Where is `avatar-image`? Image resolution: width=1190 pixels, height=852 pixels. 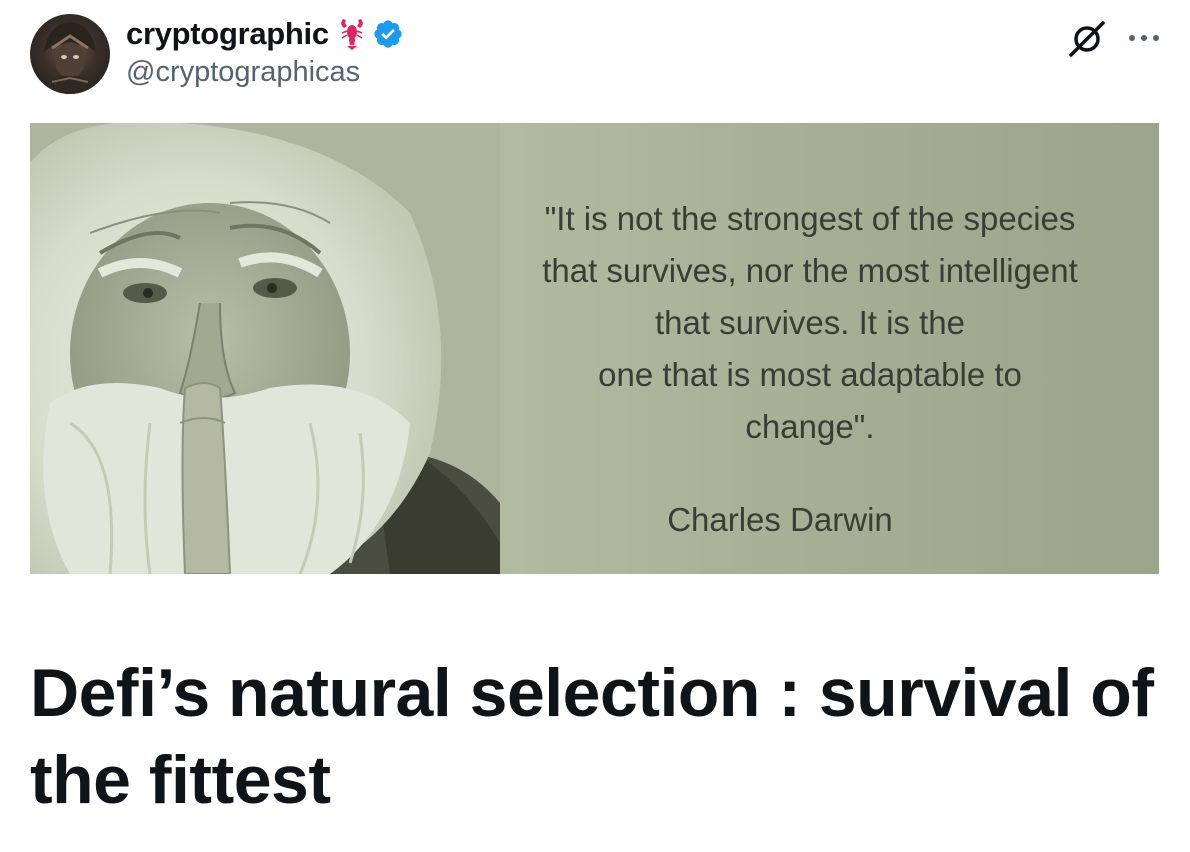
avatar-image is located at coordinates (70, 58).